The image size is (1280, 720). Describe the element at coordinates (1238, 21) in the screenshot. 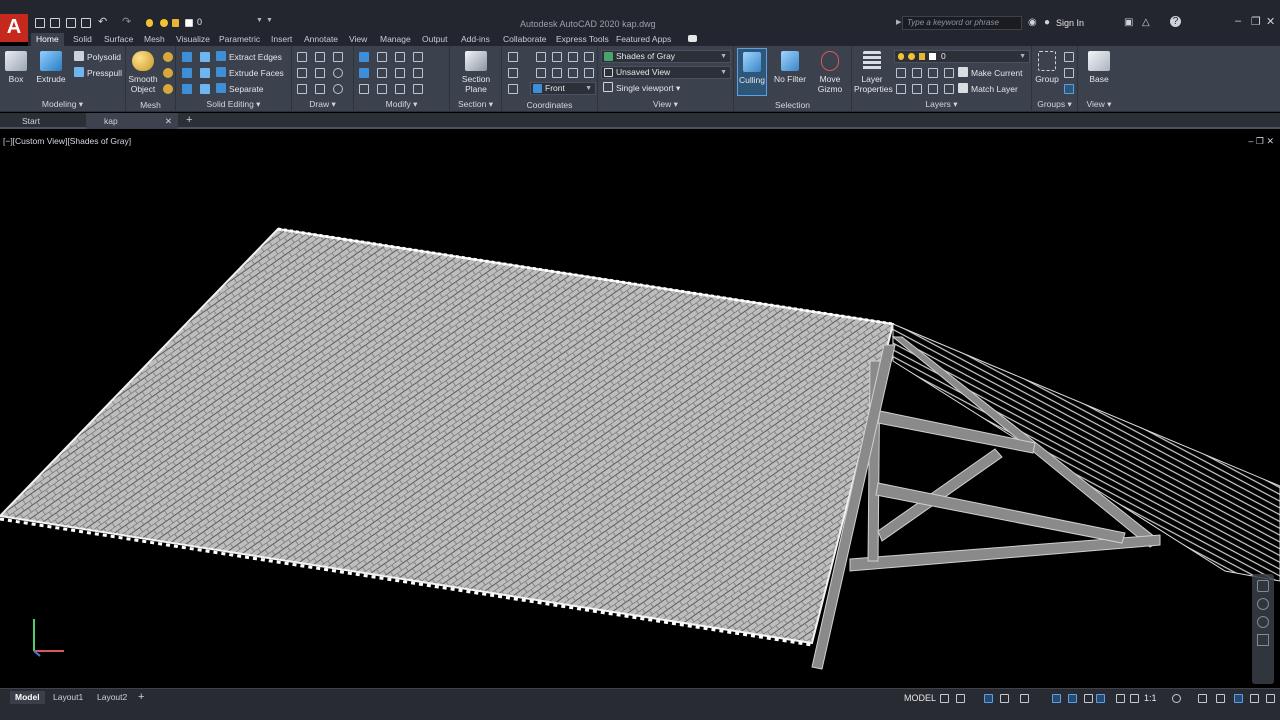

I see `minimize-icon: –` at that location.